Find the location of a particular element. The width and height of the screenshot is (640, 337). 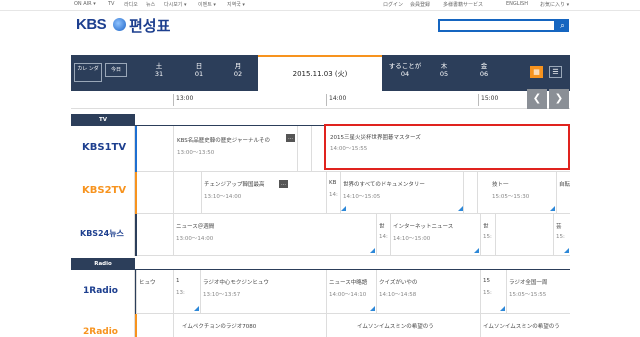

login-link: ログイン is located at coordinates (393, 4).